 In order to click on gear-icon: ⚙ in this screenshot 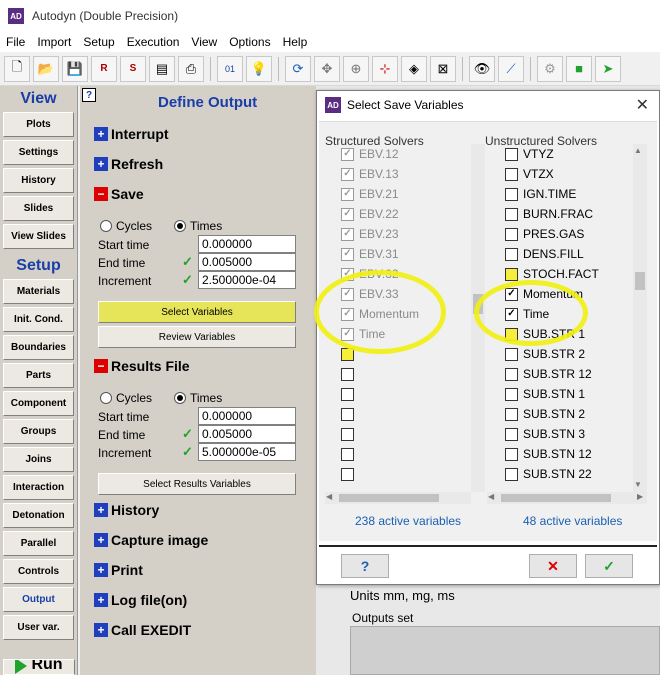, I will do `click(550, 68)`.